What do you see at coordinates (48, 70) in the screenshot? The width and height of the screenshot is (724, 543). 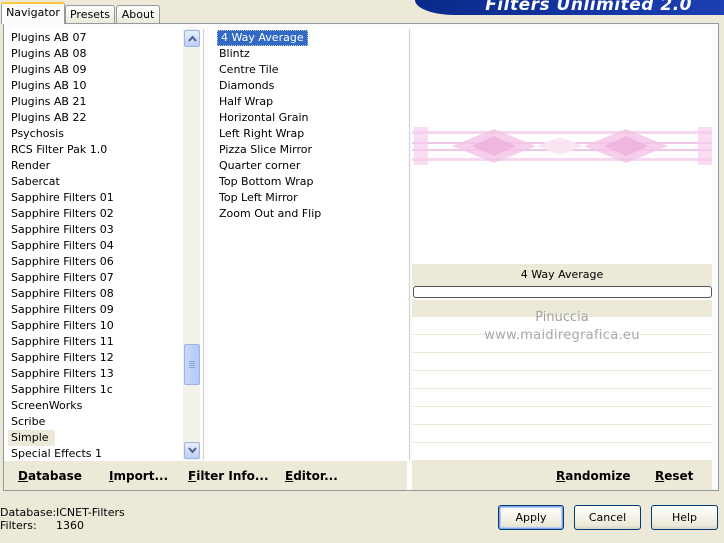 I see `category-item: Plugins AB 09` at bounding box center [48, 70].